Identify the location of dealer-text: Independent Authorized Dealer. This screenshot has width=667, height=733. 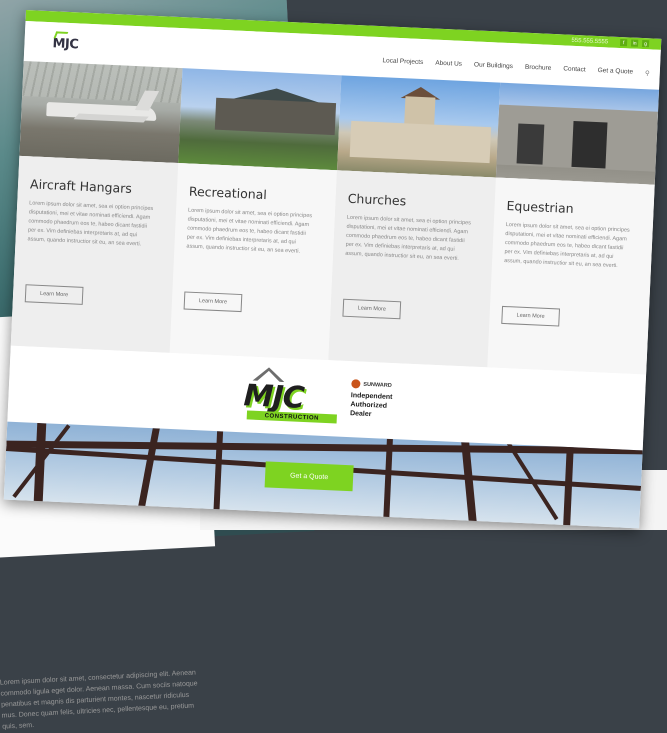
(390, 406).